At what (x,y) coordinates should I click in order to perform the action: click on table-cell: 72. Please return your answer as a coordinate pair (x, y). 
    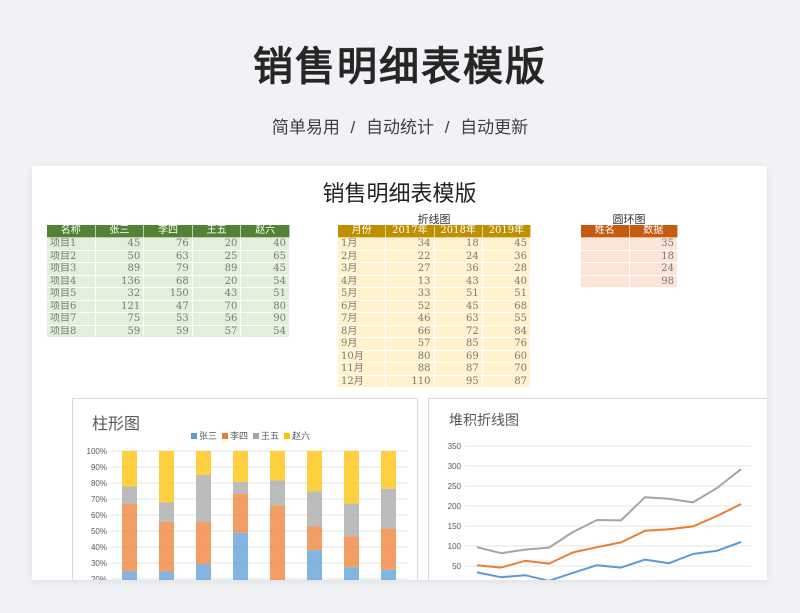
    Looking at the image, I should click on (458, 331).